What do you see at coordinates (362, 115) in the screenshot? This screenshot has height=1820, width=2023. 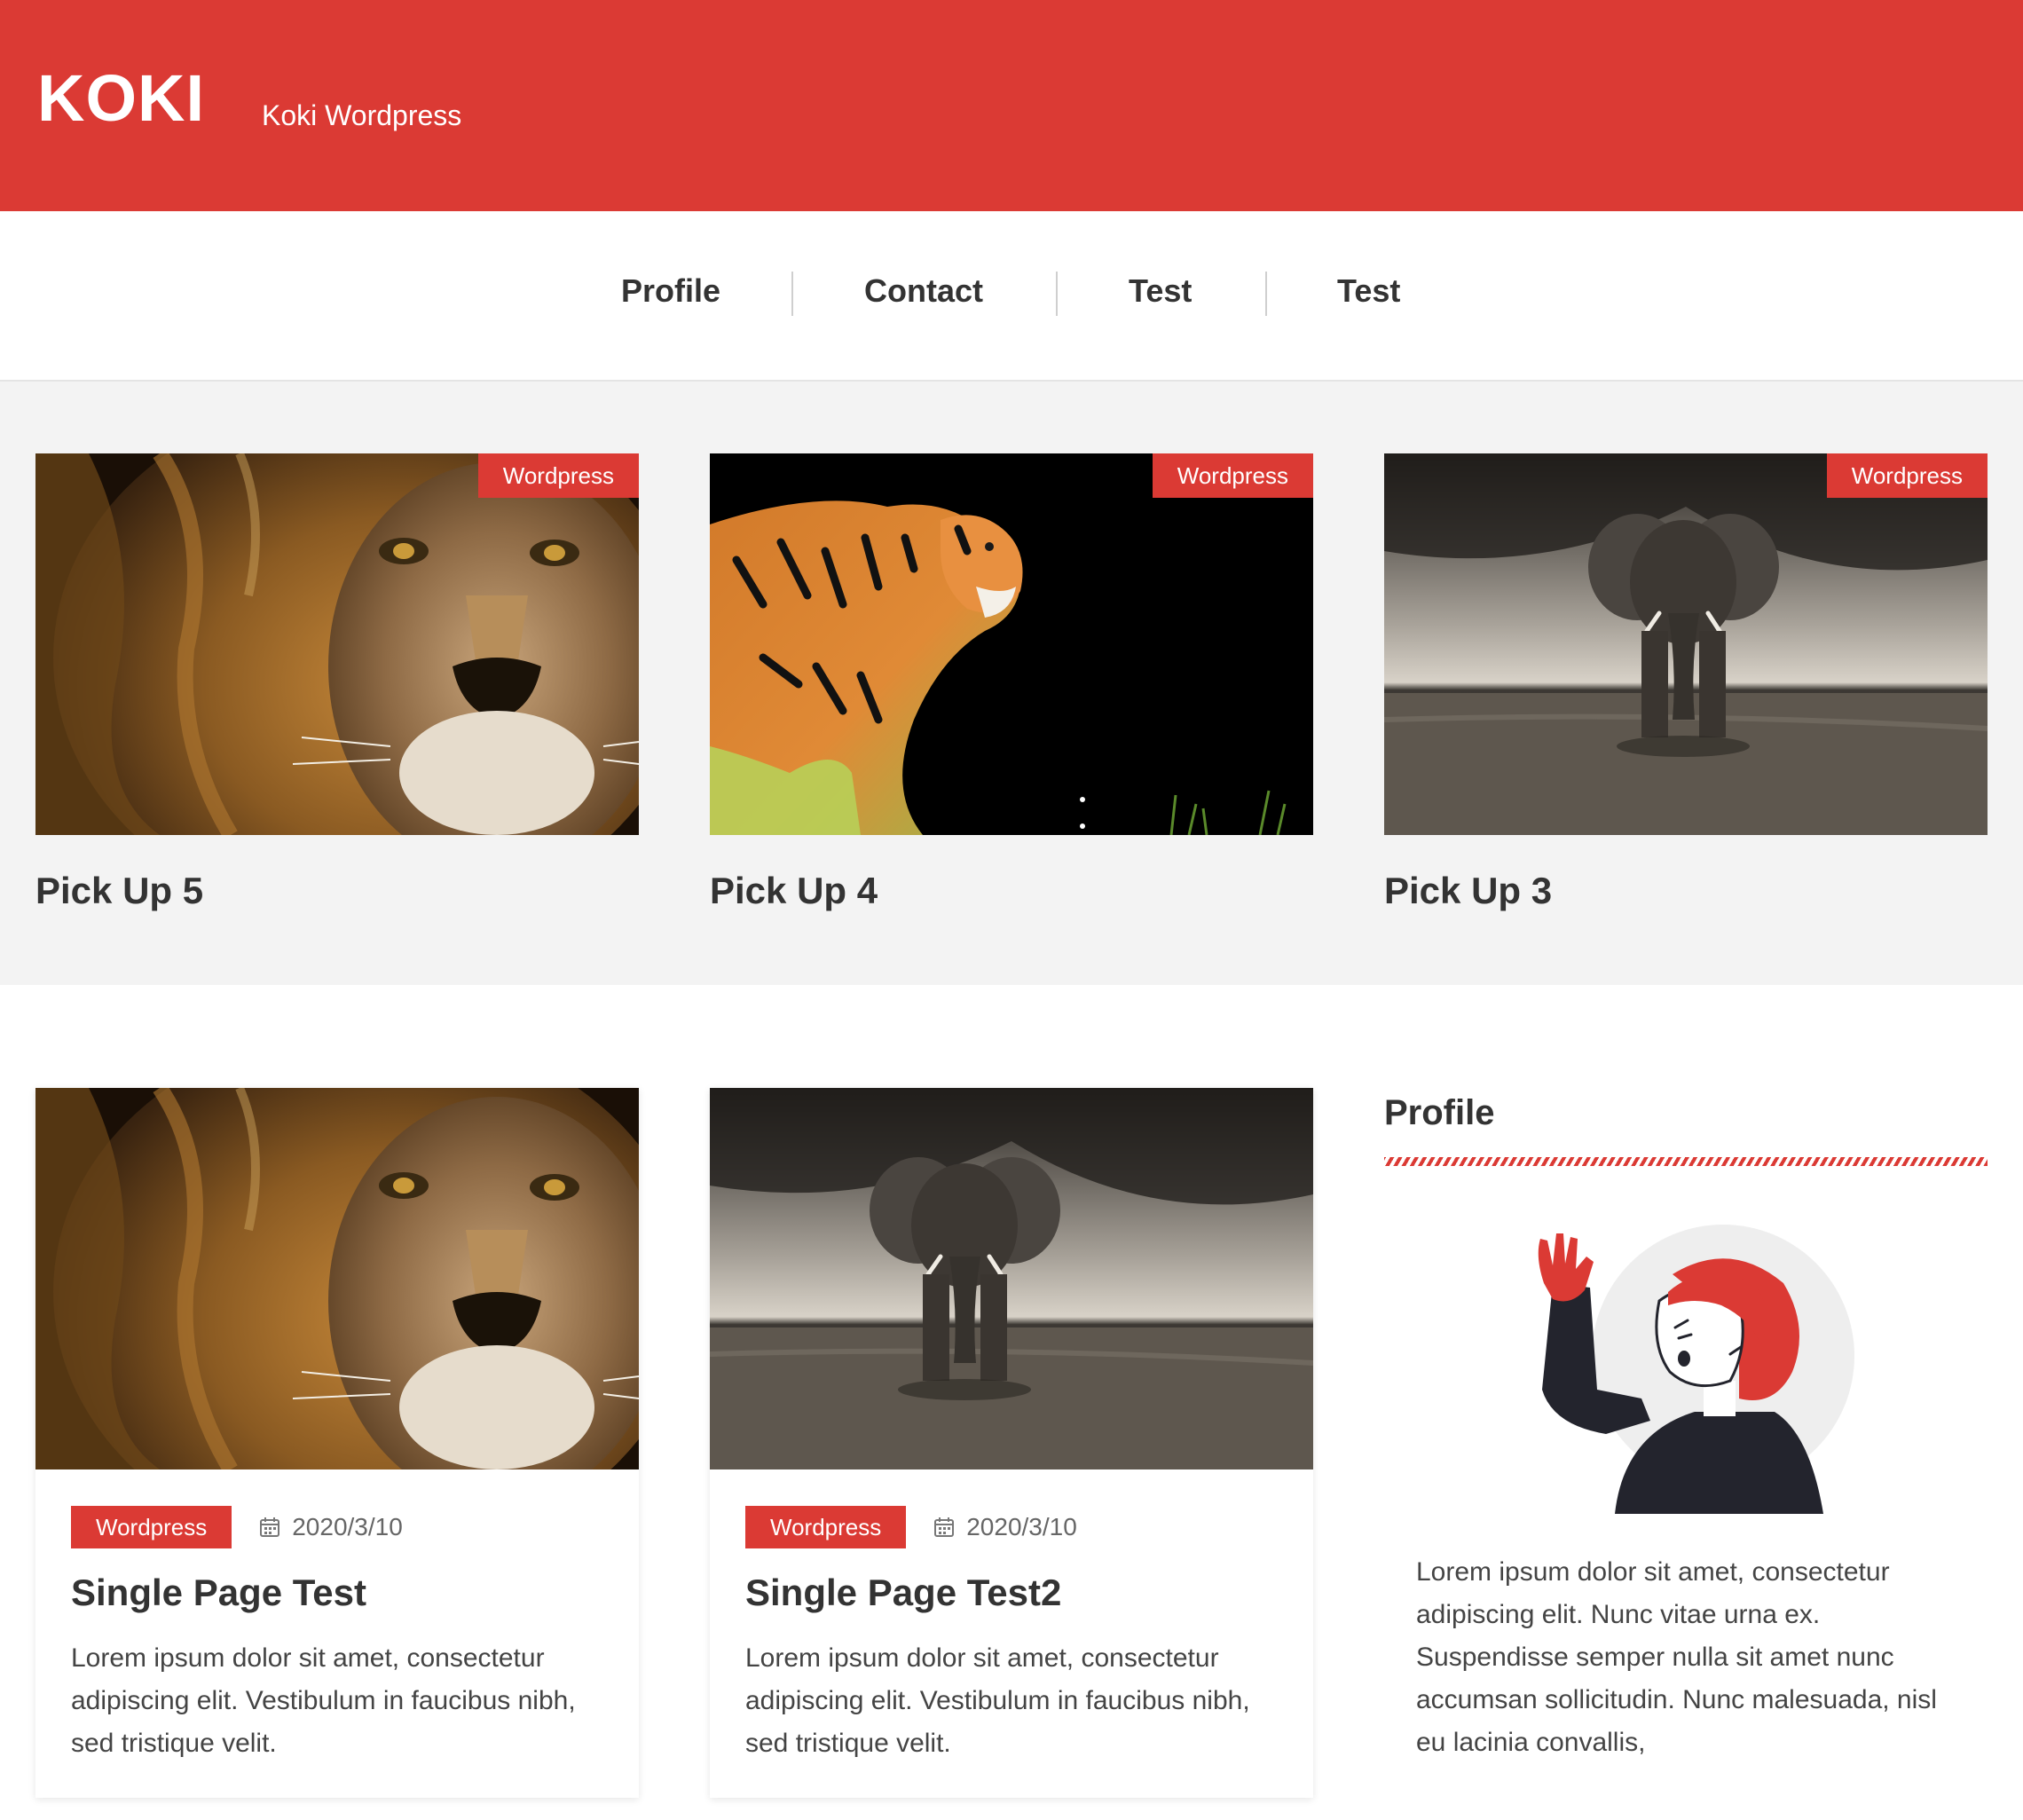 I see `site-tagline: Koki Wordpress` at bounding box center [362, 115].